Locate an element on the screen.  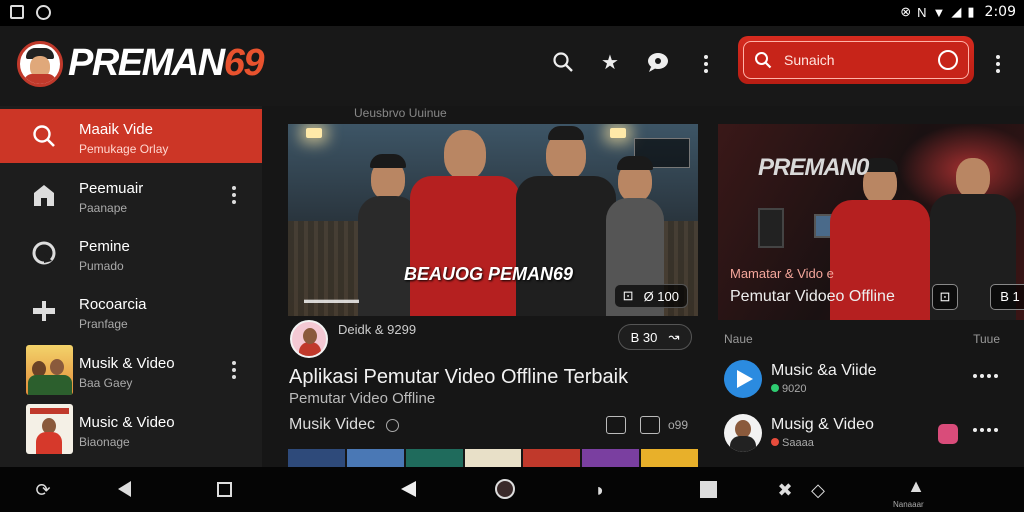
sidebar-item-label: Musik & Video is located at coordinates (127, 363).